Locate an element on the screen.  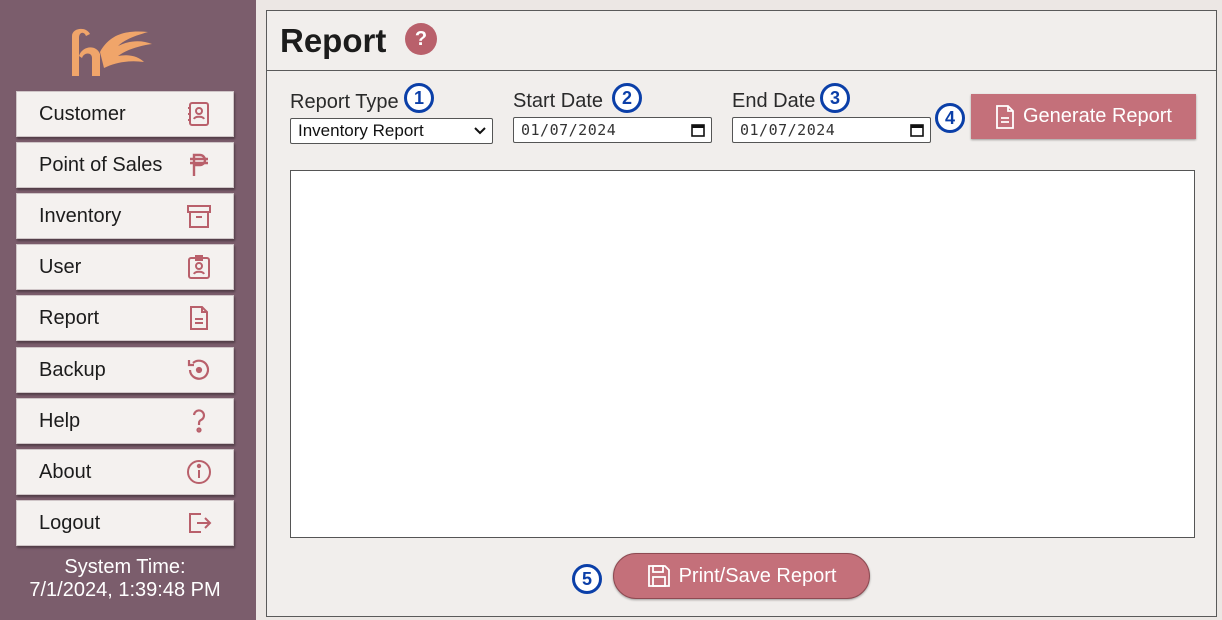
step-badge-5: 5 is located at coordinates (587, 579).